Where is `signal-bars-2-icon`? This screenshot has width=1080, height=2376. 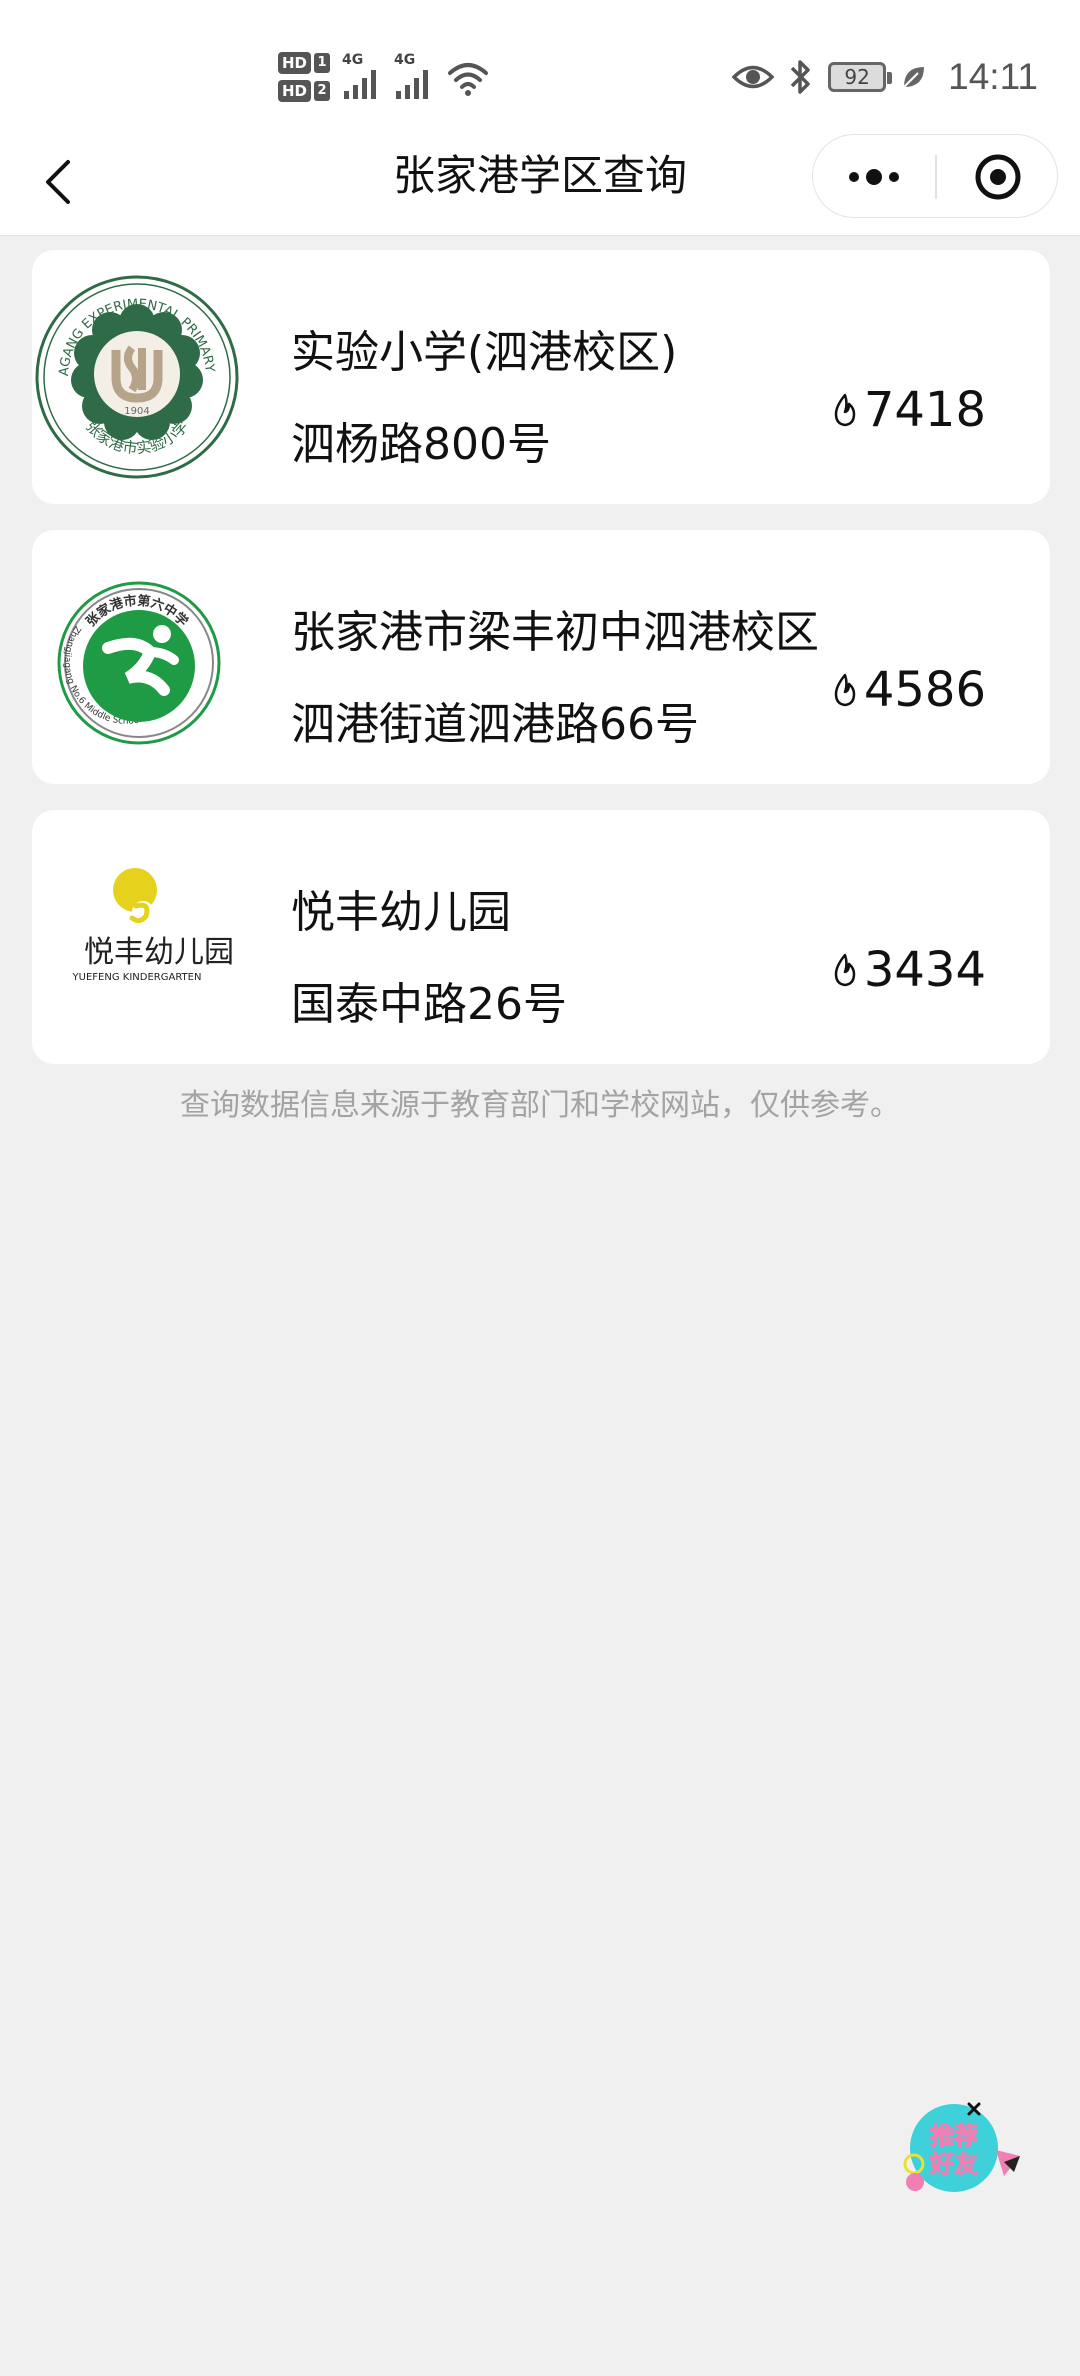 signal-bars-2-icon is located at coordinates (412, 84).